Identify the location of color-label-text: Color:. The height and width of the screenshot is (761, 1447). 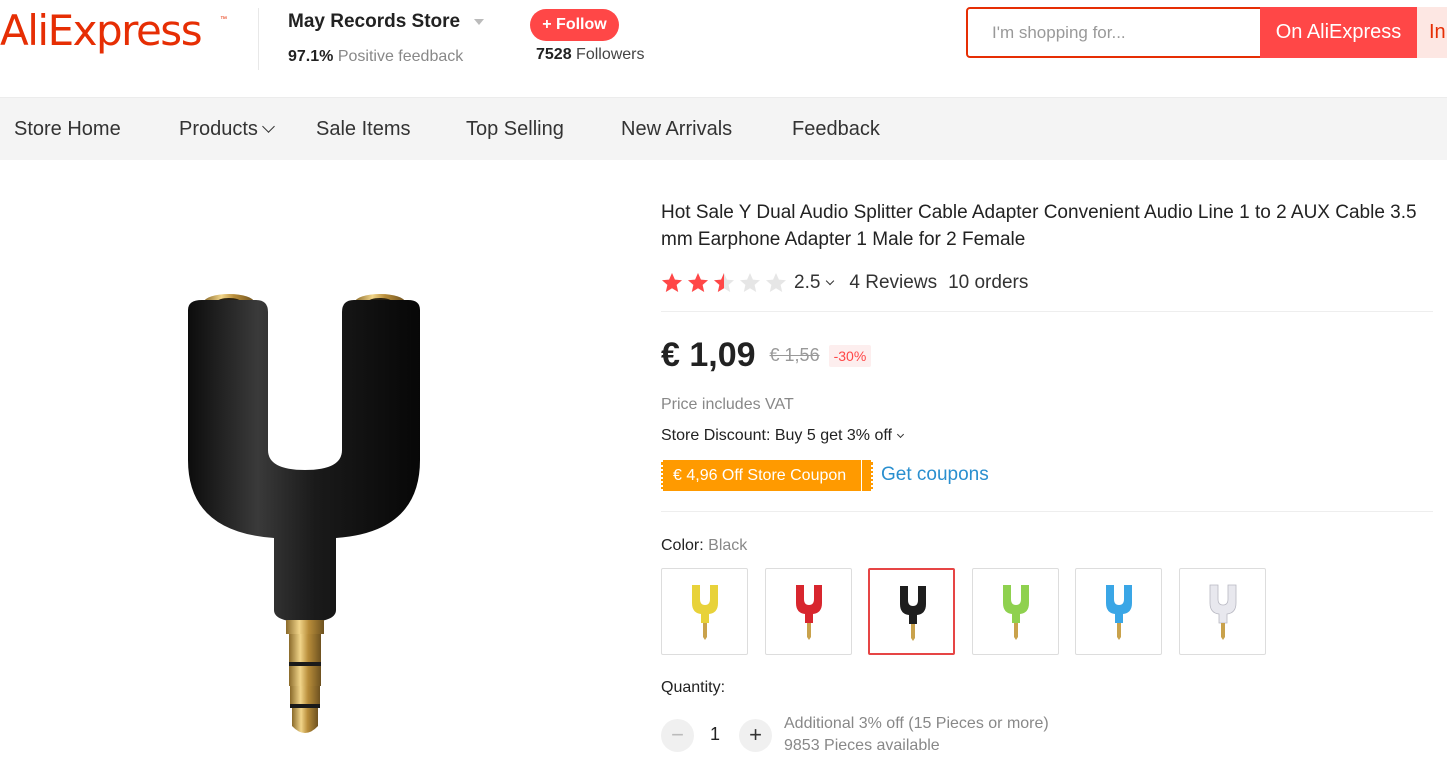
(682, 545).